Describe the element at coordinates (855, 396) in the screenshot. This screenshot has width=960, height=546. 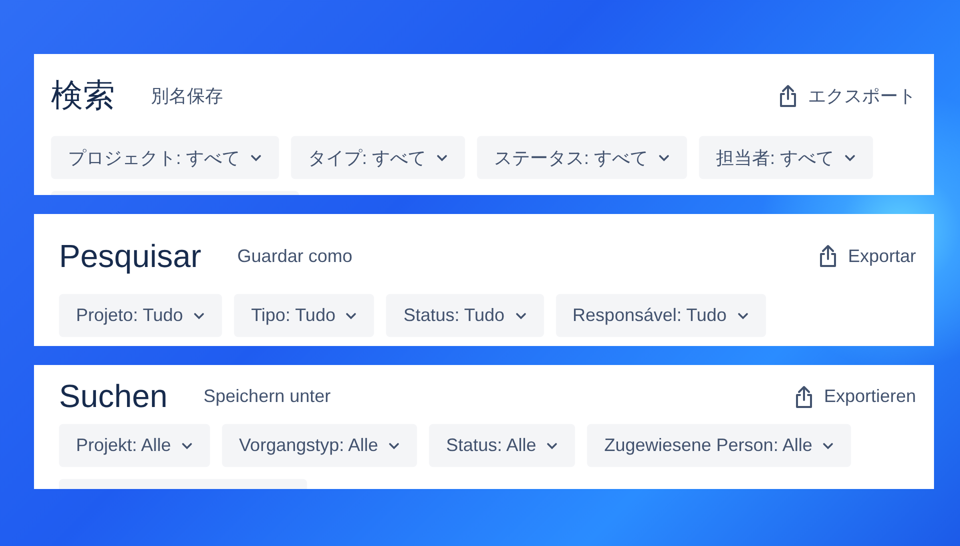
I see `export-button: Exportieren` at that location.